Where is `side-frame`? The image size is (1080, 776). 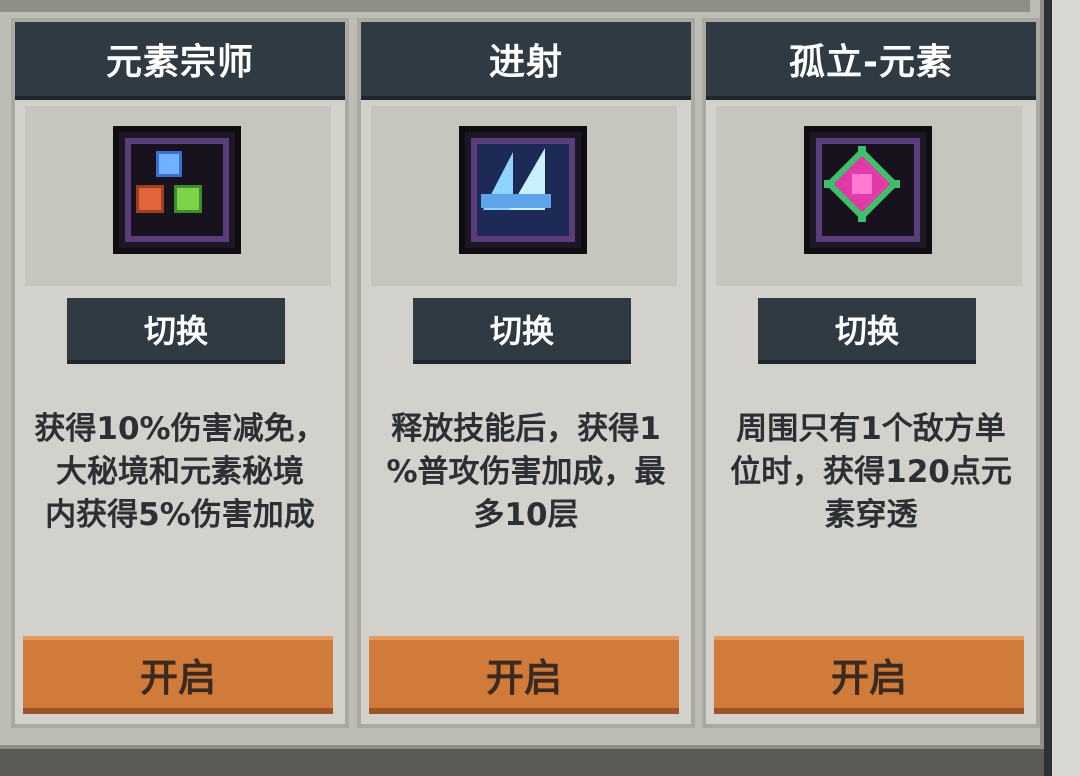 side-frame is located at coordinates (1062, 388).